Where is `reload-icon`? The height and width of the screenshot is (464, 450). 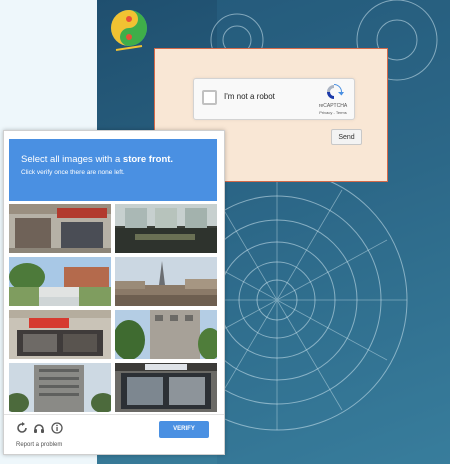 reload-icon is located at coordinates (22, 428).